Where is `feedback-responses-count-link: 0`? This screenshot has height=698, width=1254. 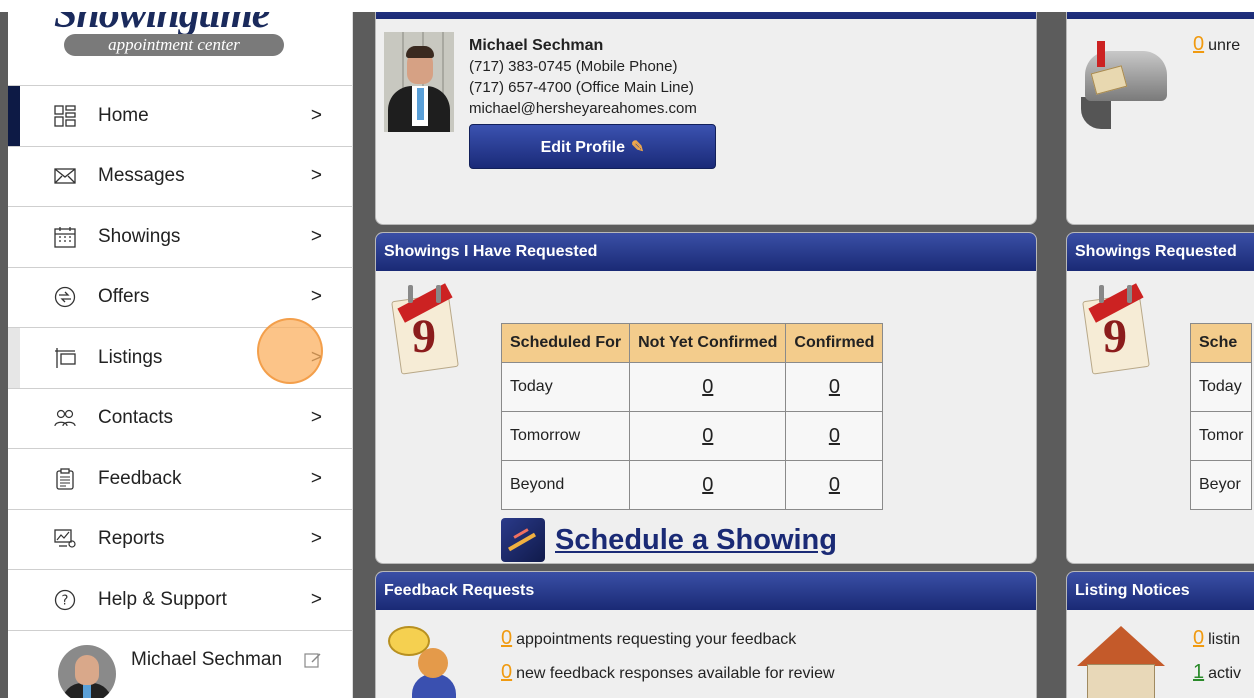 feedback-responses-count-link: 0 is located at coordinates (506, 672).